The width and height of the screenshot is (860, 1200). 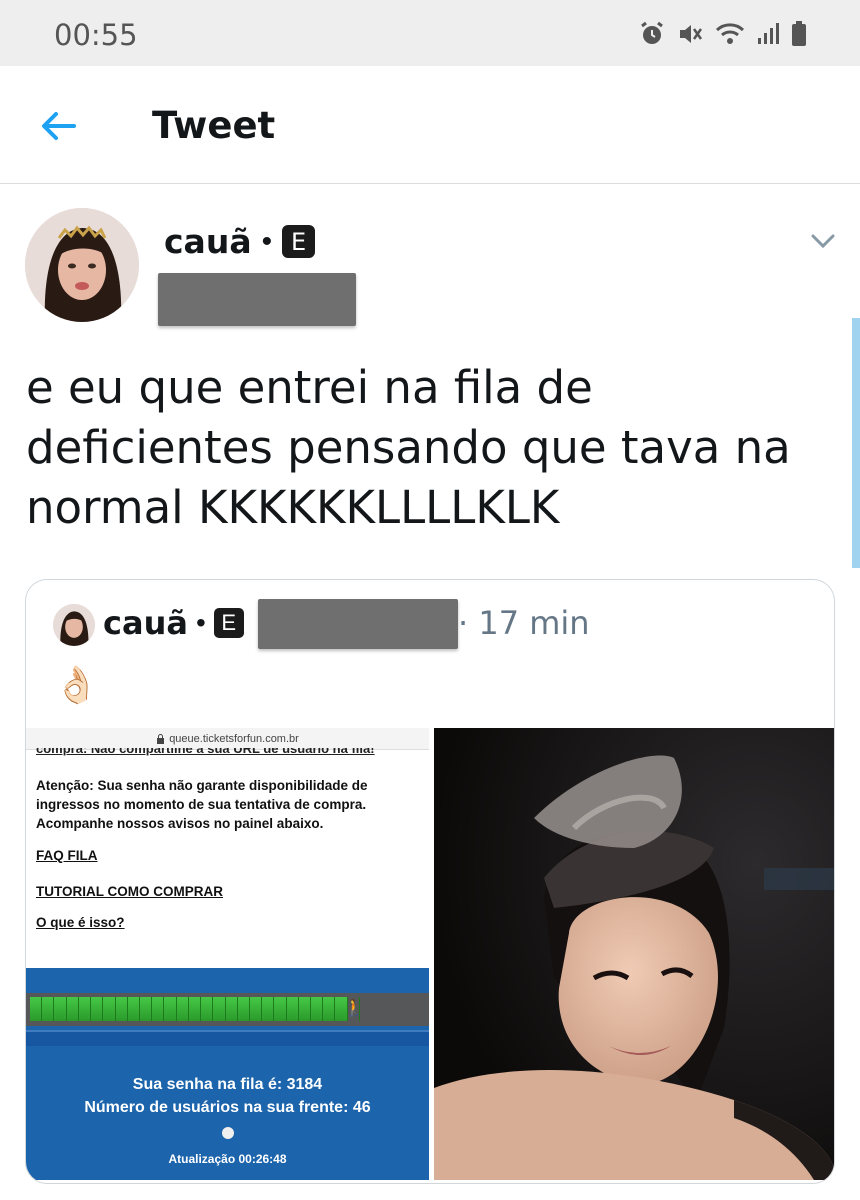 What do you see at coordinates (227, 1159) in the screenshot?
I see `update-time: Atualização 00:26:48` at bounding box center [227, 1159].